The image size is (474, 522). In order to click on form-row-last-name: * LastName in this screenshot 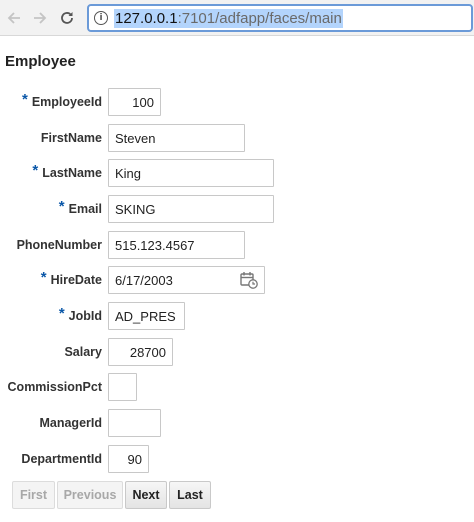, I will do `click(237, 173)`.